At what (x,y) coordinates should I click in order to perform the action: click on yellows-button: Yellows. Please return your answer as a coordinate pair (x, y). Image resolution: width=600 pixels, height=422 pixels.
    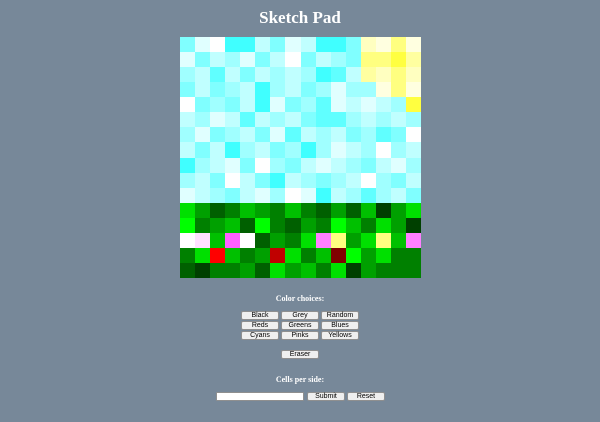
    Looking at the image, I should click on (340, 335).